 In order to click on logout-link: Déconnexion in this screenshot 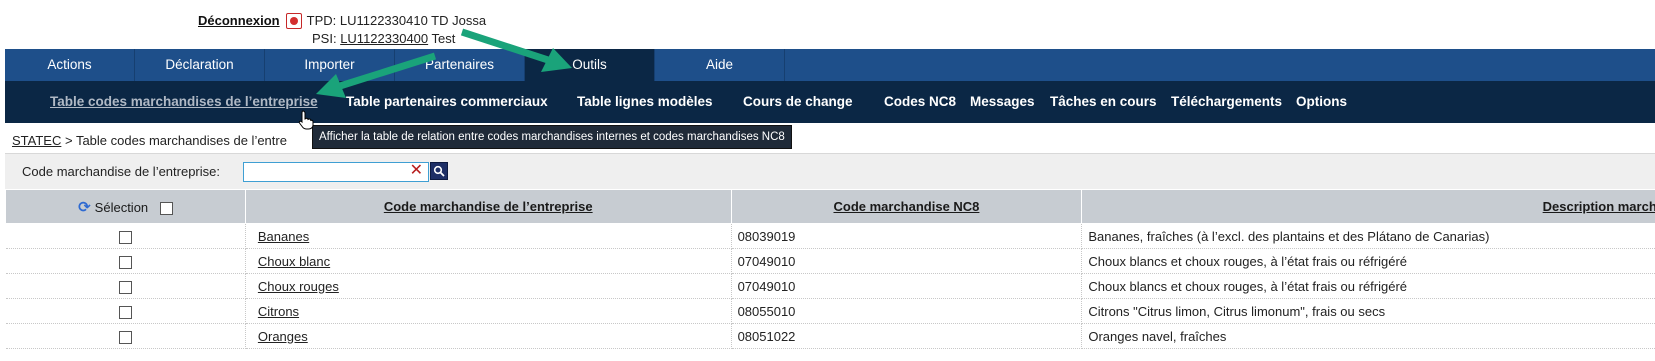, I will do `click(239, 21)`.